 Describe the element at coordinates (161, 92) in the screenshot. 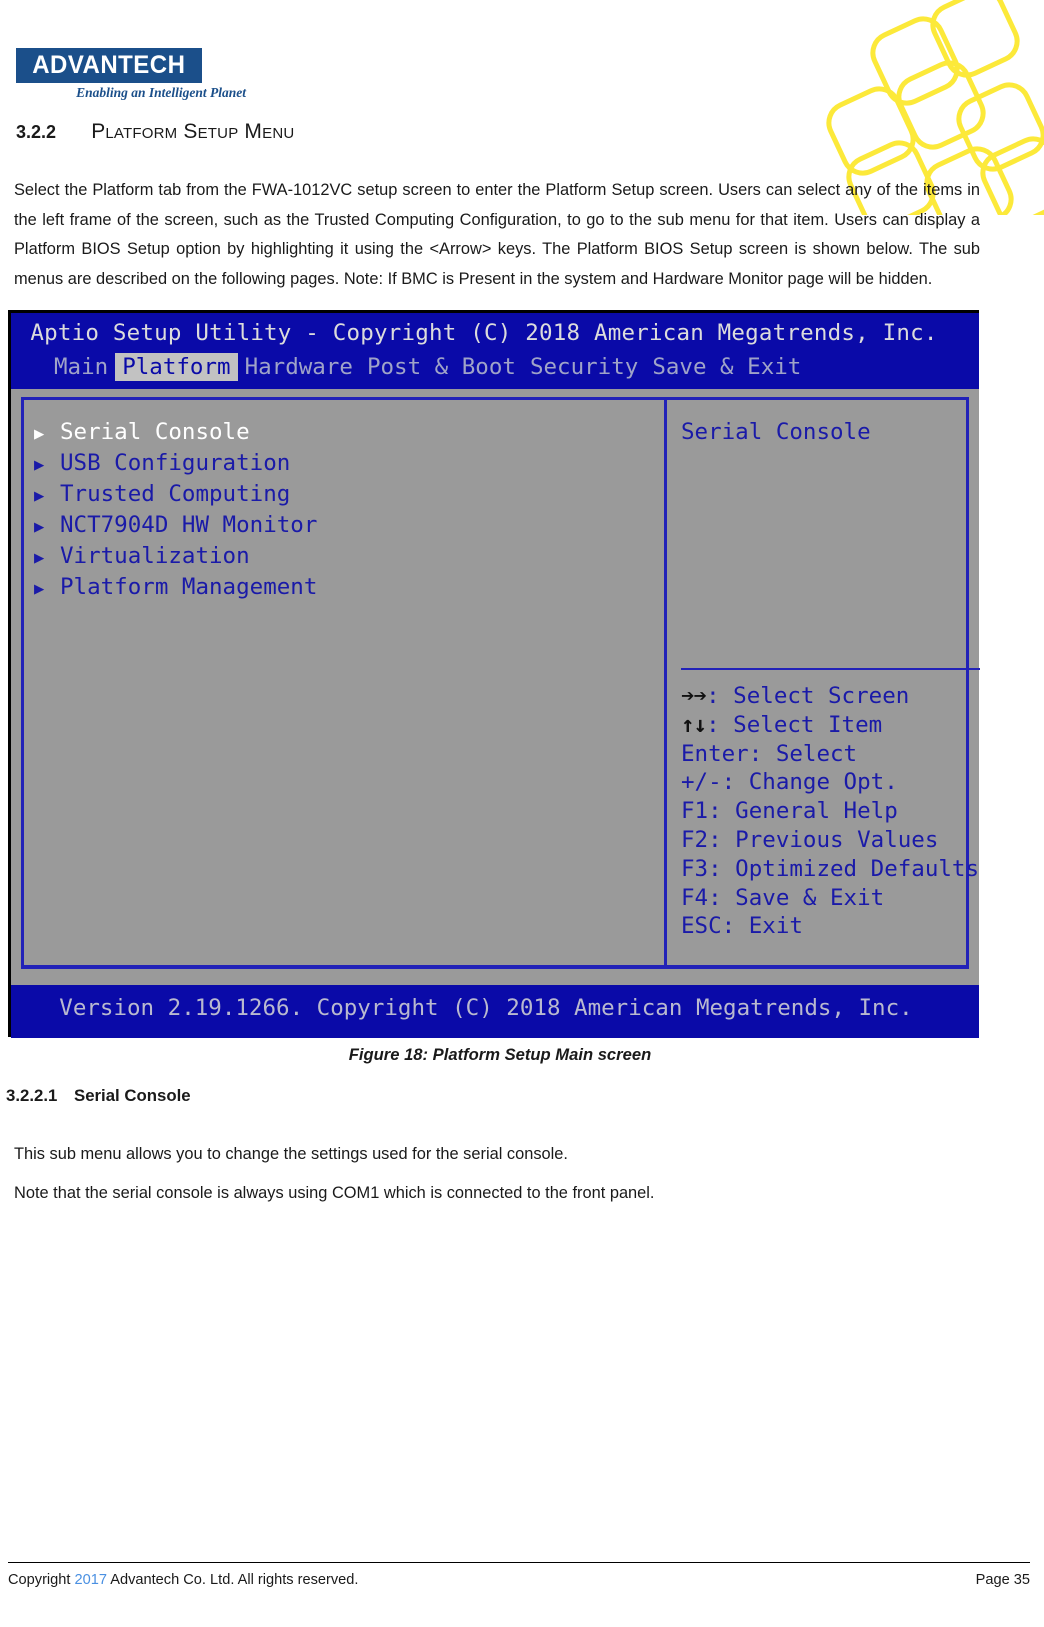

I see `brand-tagline: Enabling an Intelligent Planet` at that location.